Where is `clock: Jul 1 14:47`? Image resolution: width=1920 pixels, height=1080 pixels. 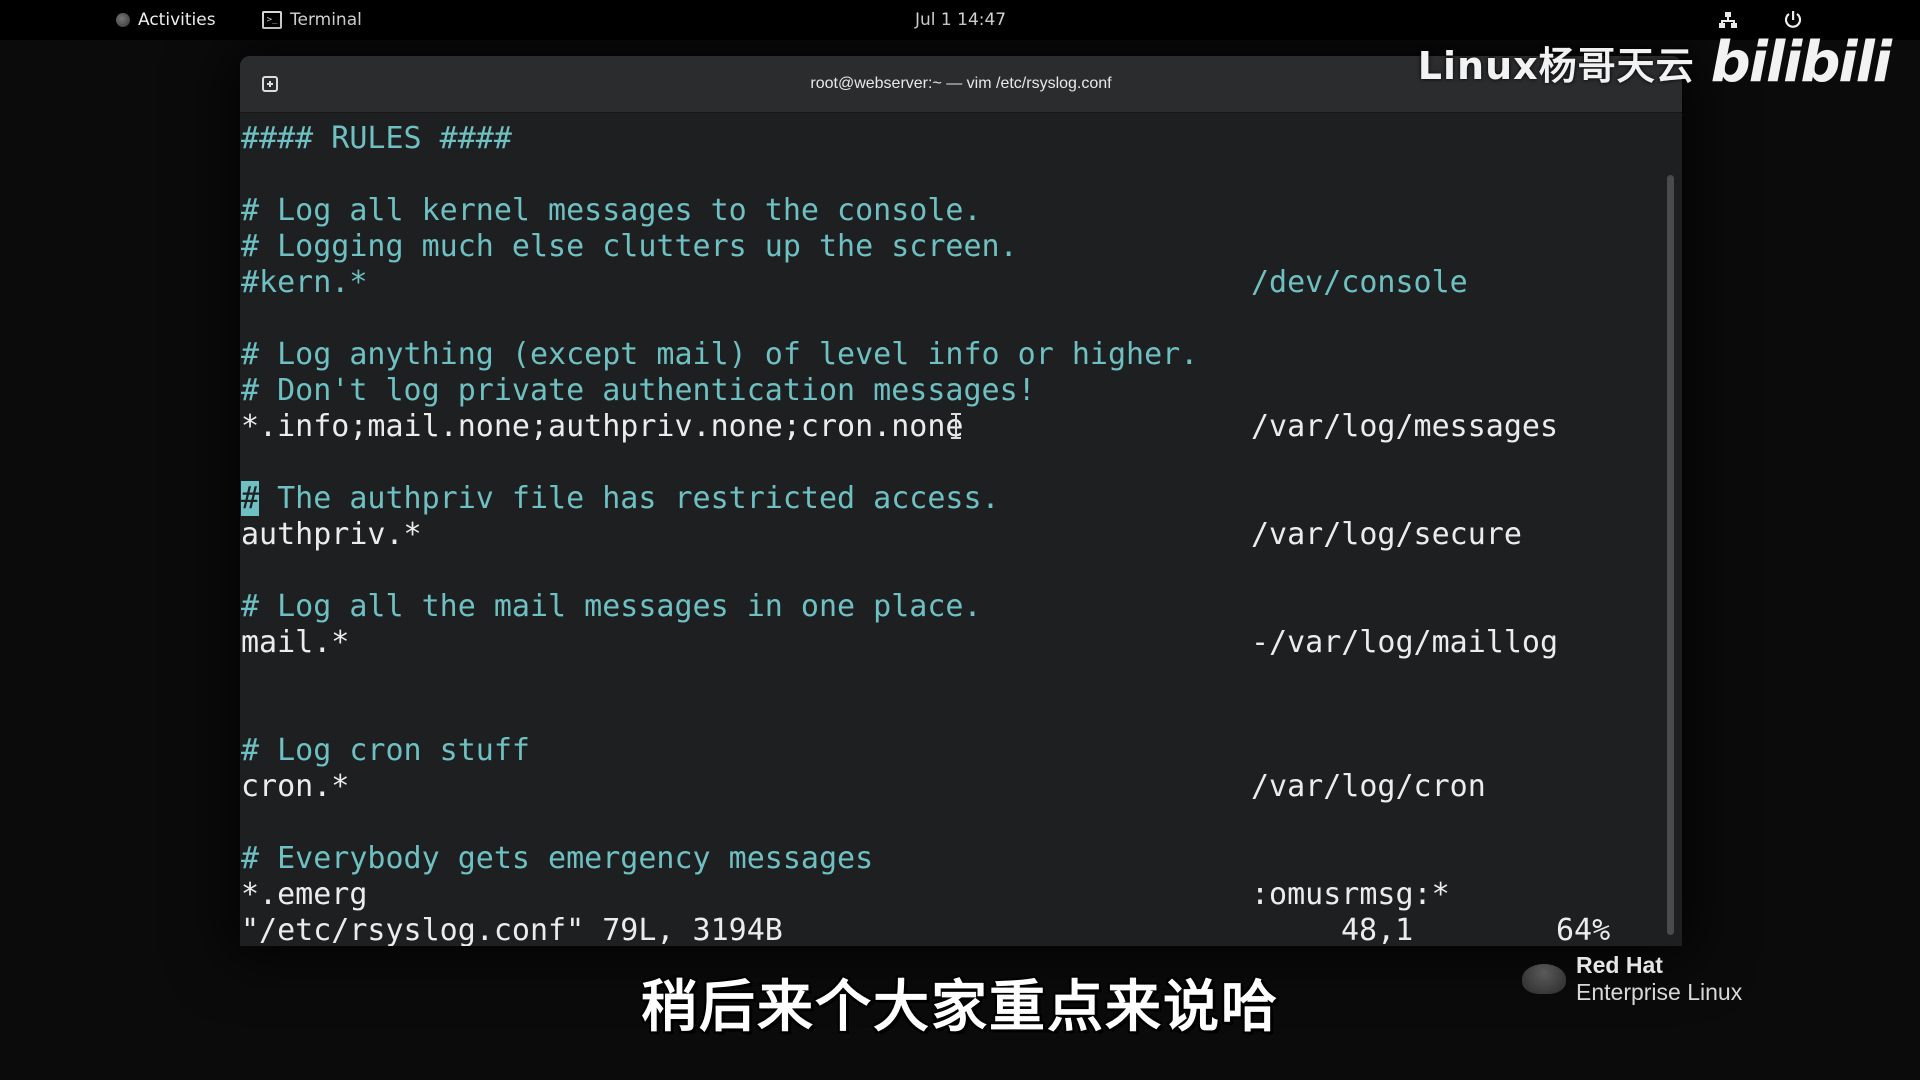
clock: Jul 1 14:47 is located at coordinates (960, 20).